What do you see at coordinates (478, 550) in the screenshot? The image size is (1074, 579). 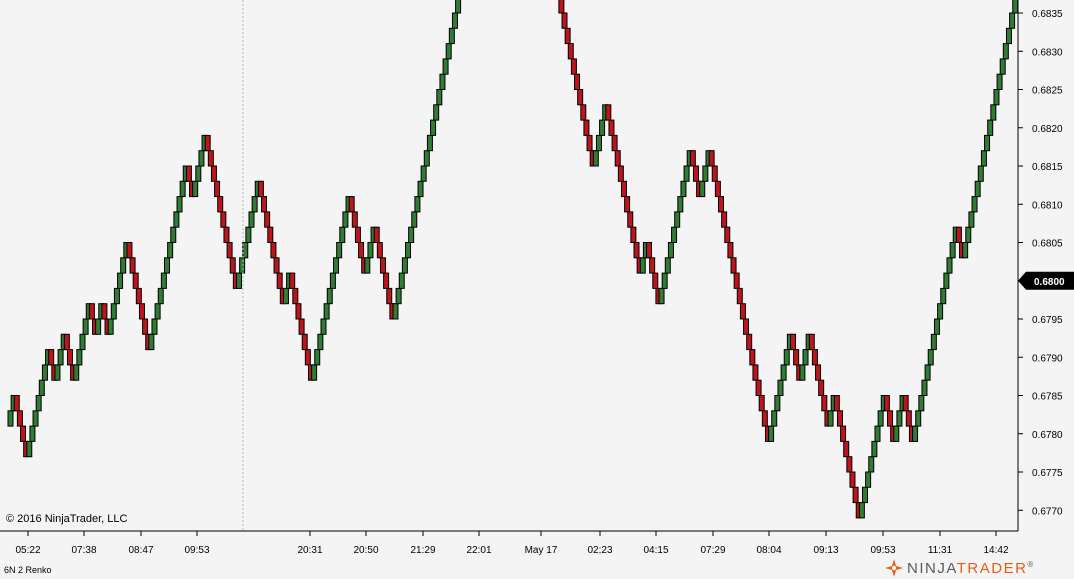 I see `x-tick-label: 22:01` at bounding box center [478, 550].